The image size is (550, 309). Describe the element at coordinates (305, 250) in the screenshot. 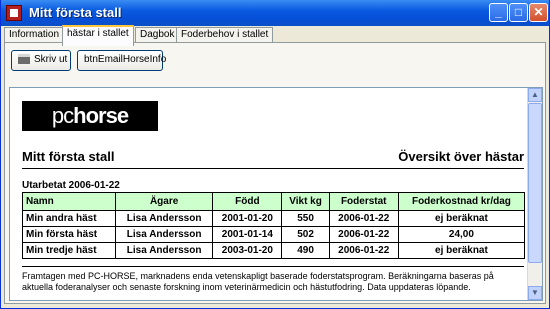

I see `weight: 490` at that location.